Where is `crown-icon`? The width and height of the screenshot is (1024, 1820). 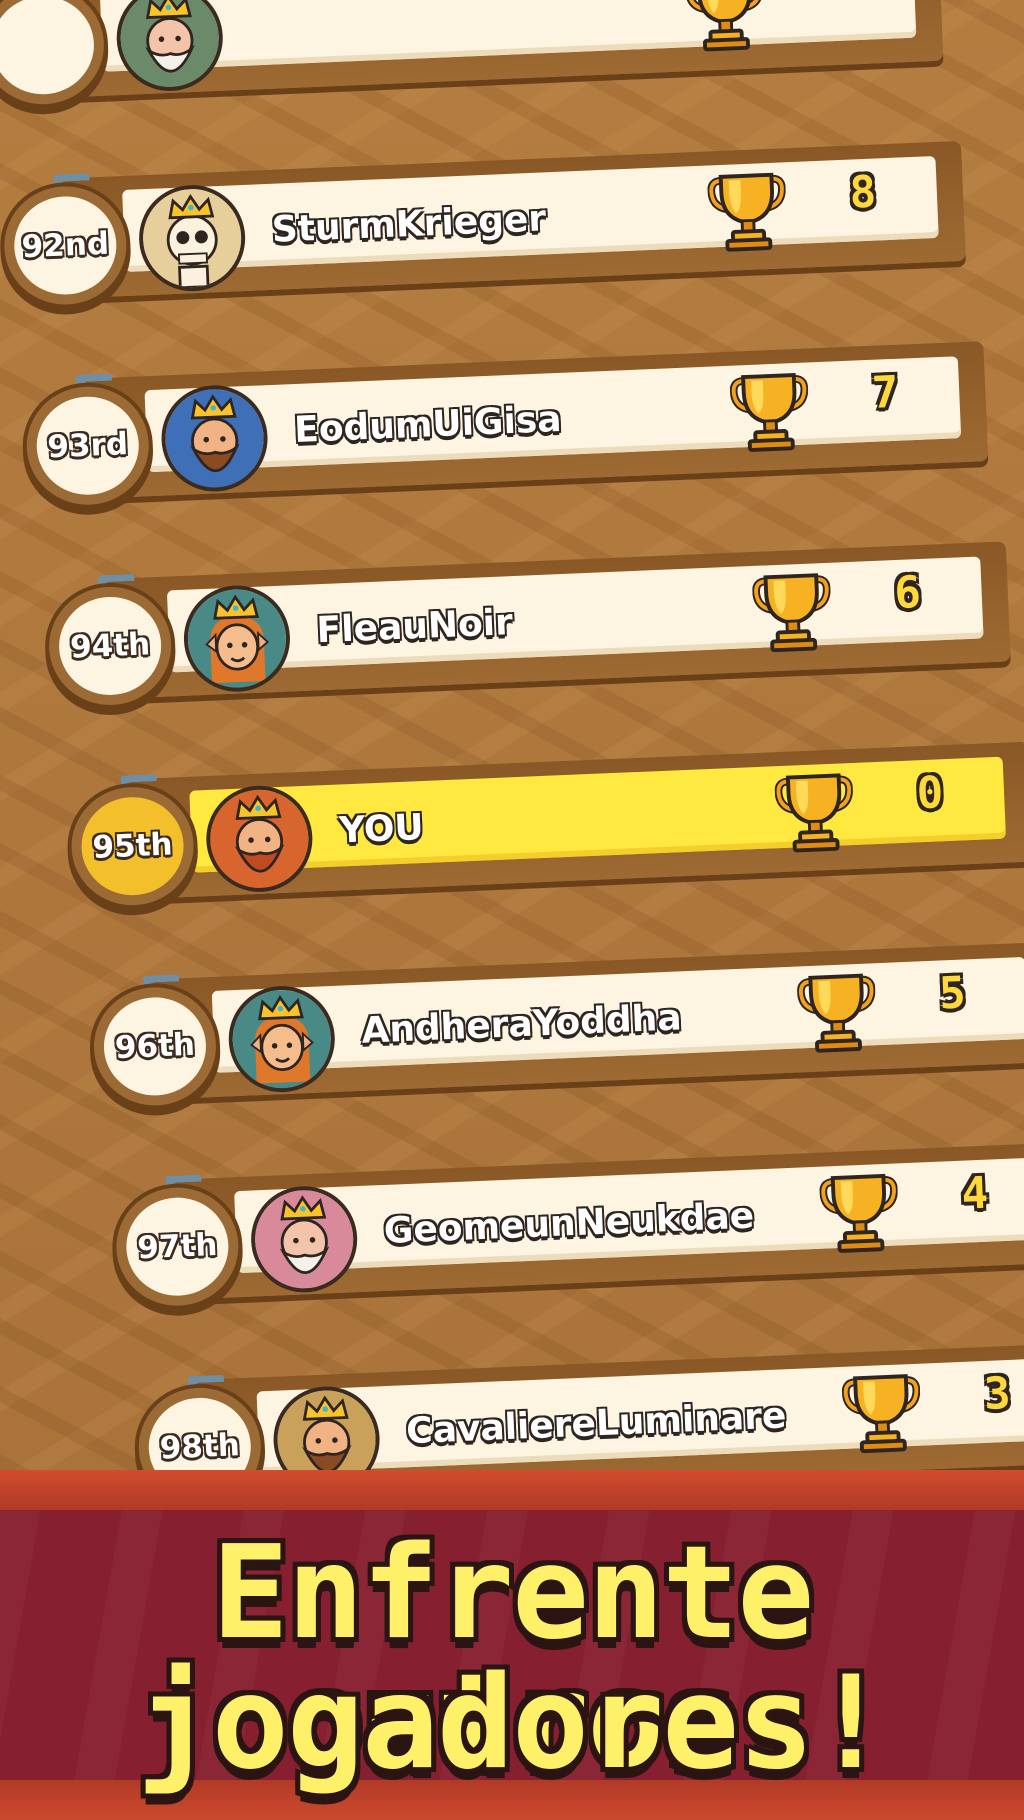
crown-icon is located at coordinates (168, 10).